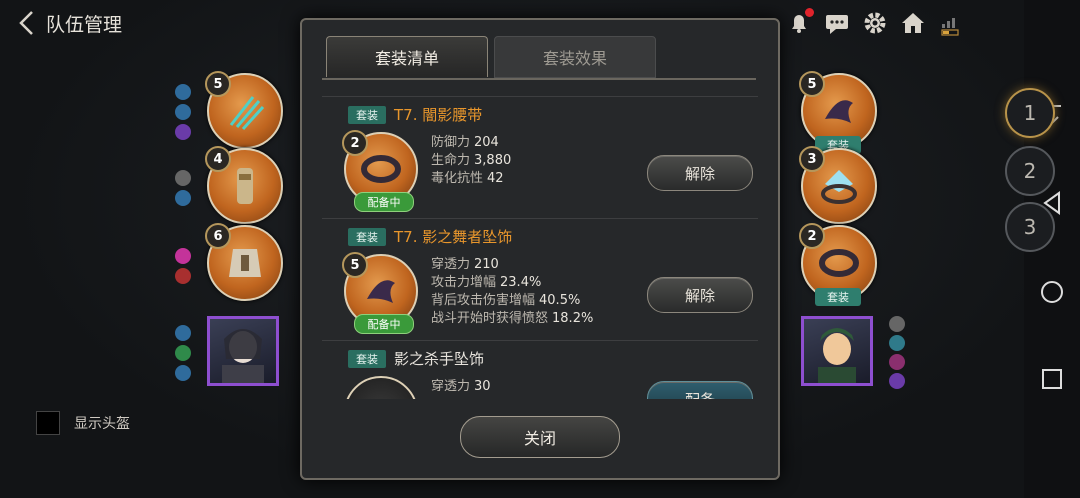  Describe the element at coordinates (27, 23) in the screenshot. I see `back-arrow-icon` at that location.